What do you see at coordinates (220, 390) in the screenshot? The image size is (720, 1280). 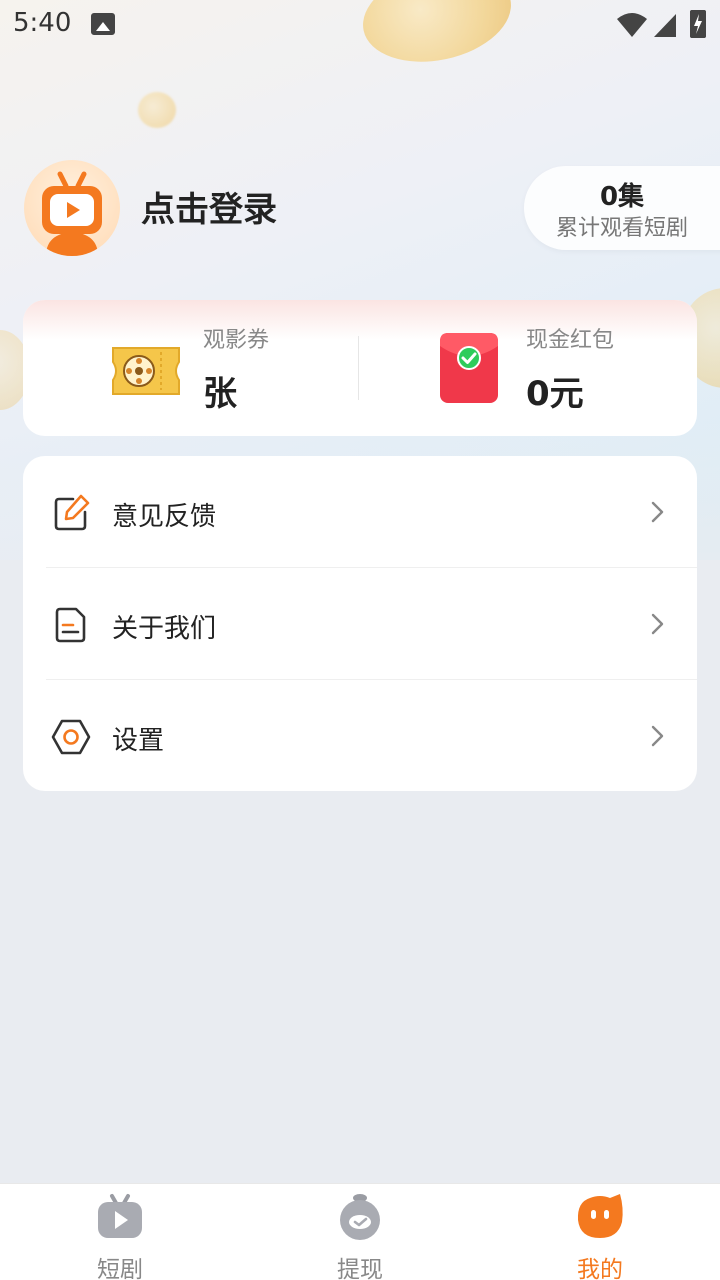 I see `ticket-value: 张` at bounding box center [220, 390].